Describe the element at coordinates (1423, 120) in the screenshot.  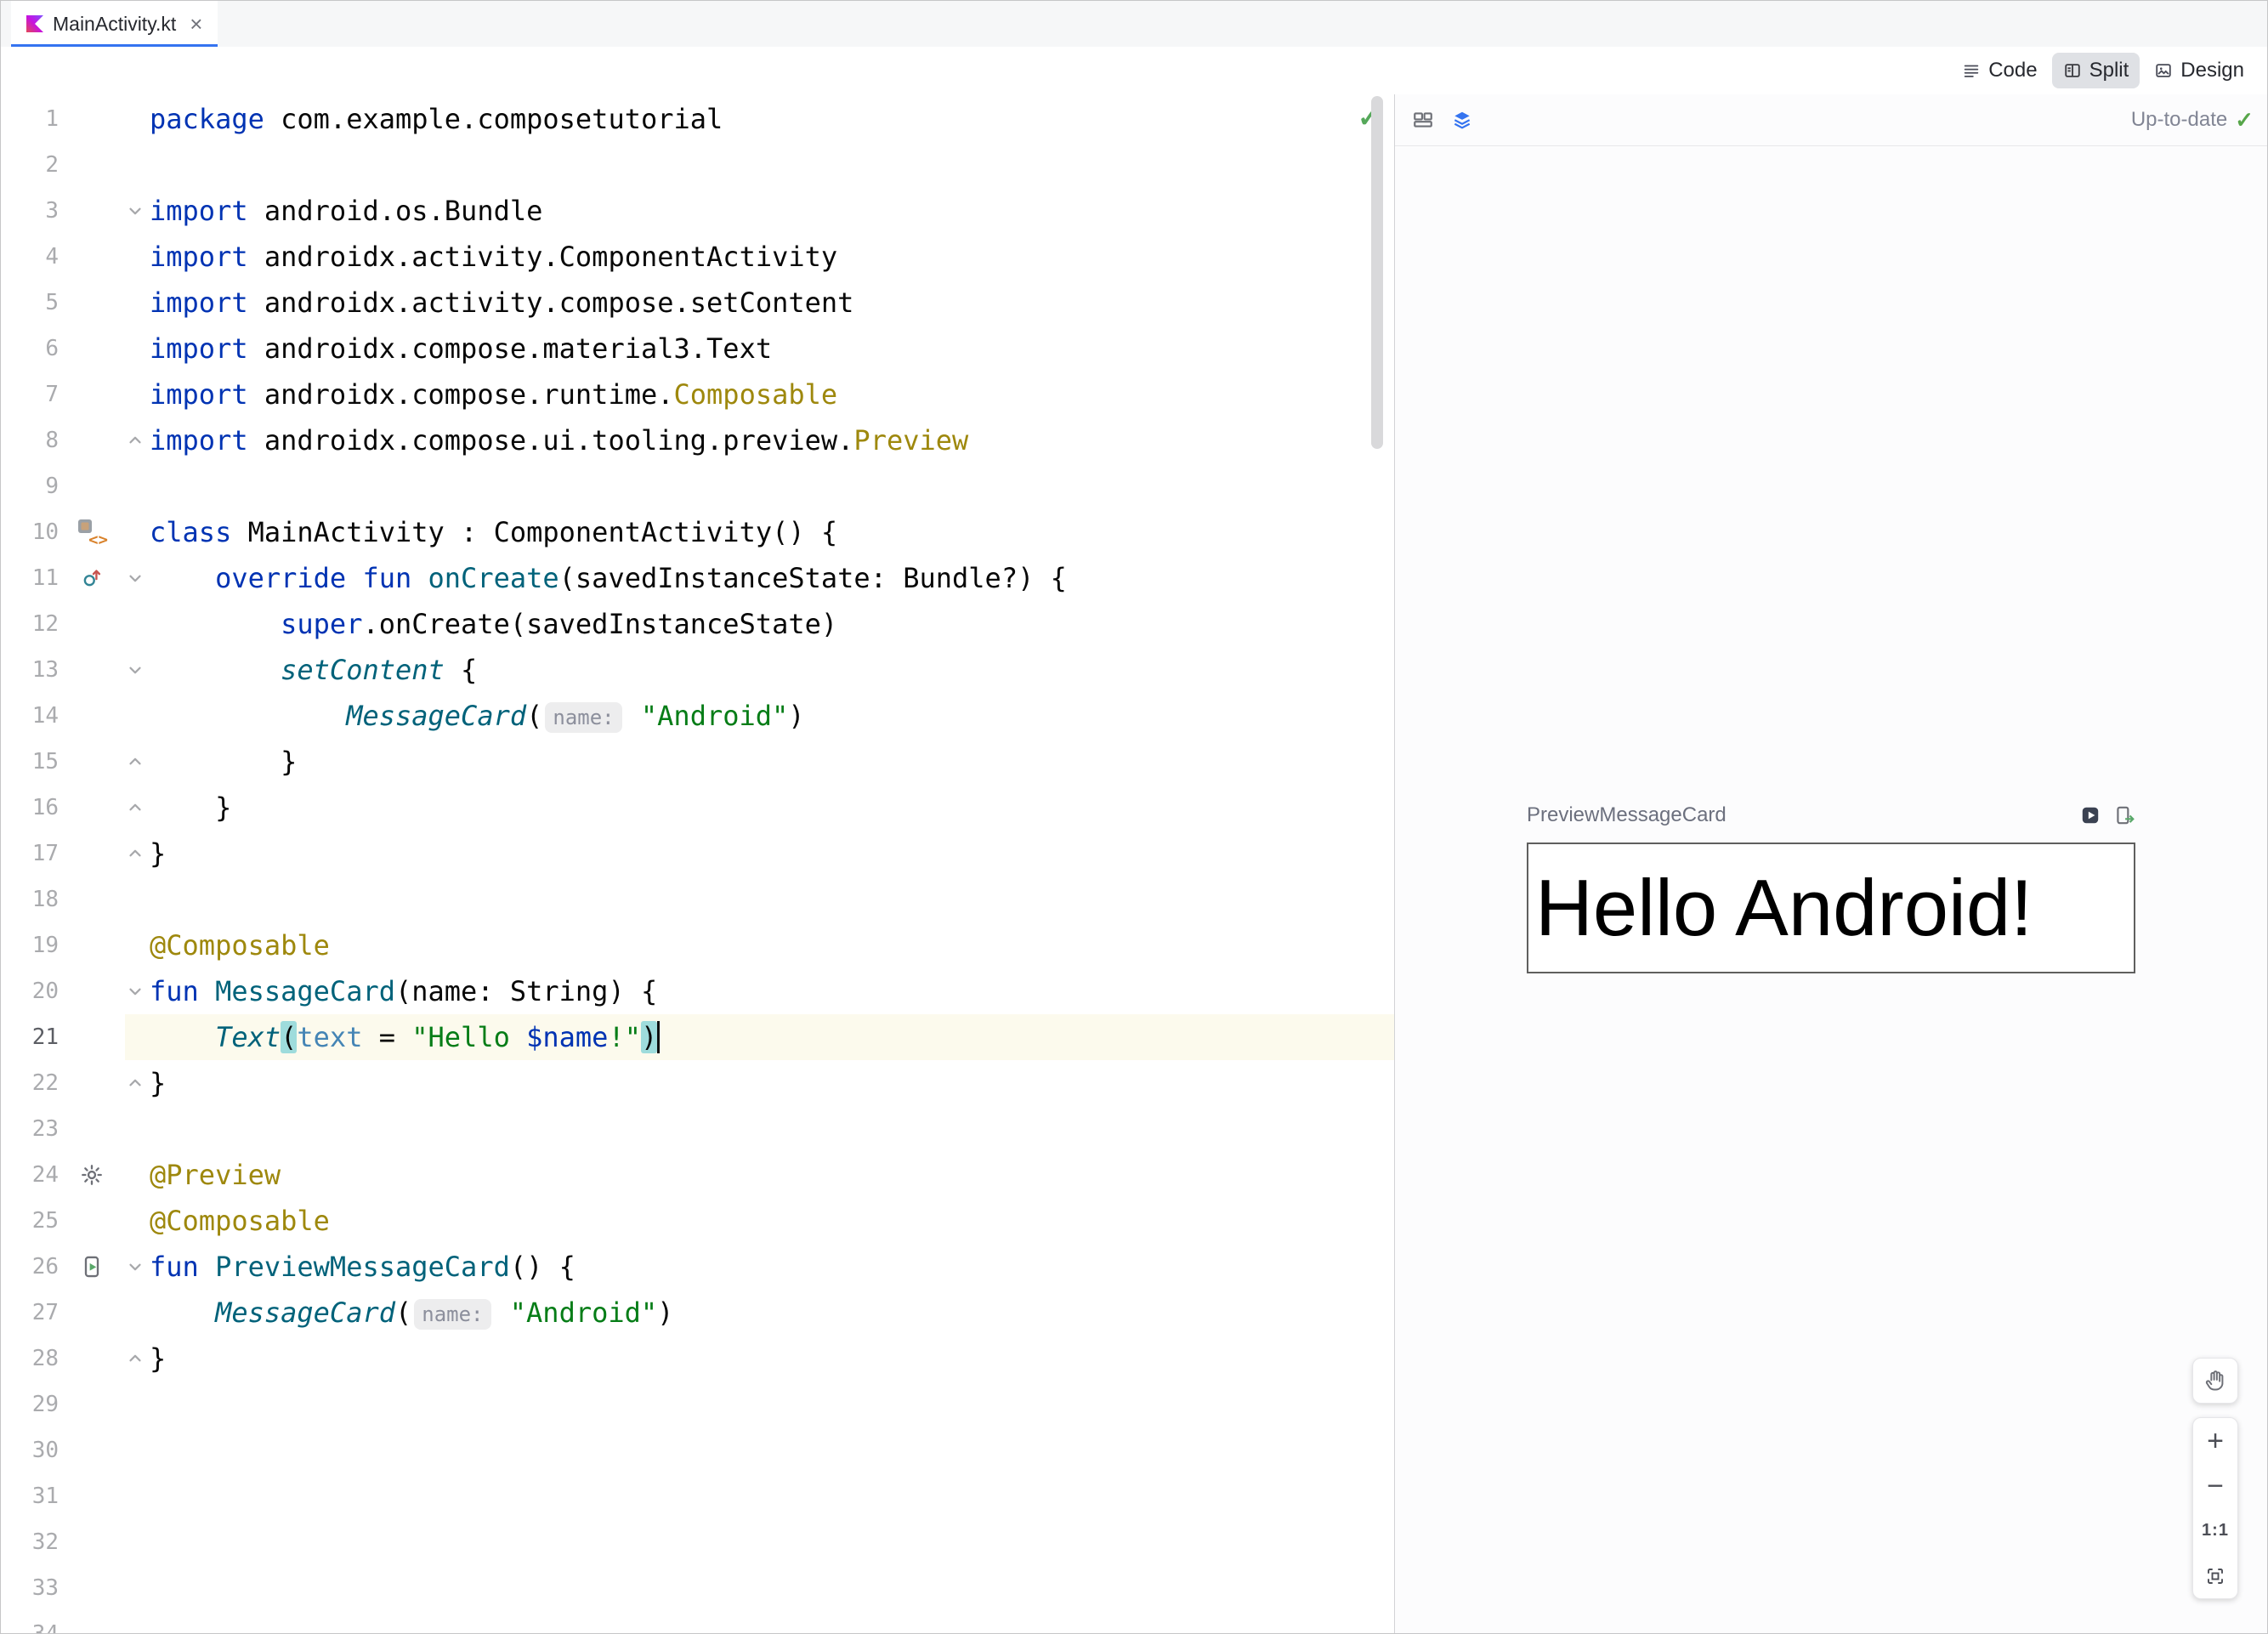
I see `grid-mode-icon` at that location.